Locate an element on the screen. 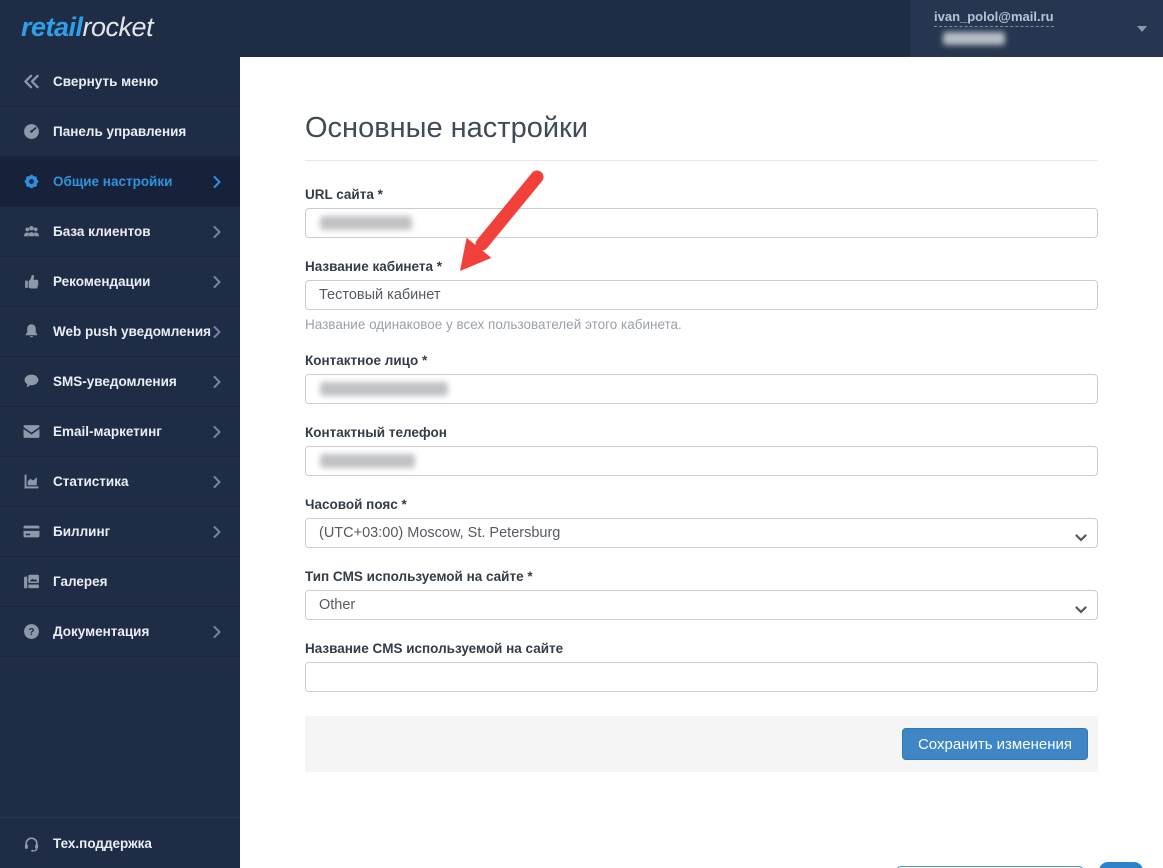 The width and height of the screenshot is (1163, 868). sidebar-item-recommendations: Рекомендации is located at coordinates (120, 282).